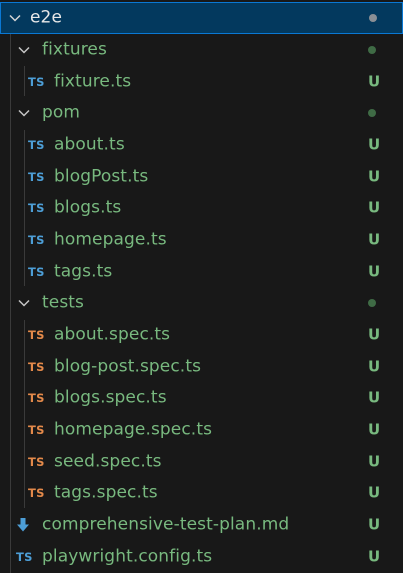 This screenshot has width=403, height=573. I want to click on file-label: about.spec.ts, so click(112, 334).